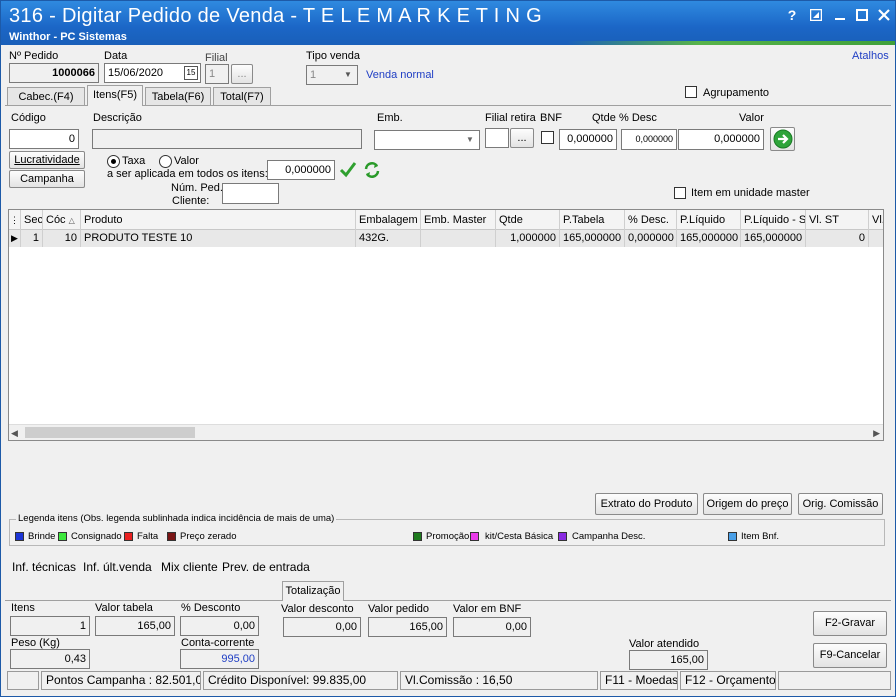  I want to click on num-ped-label-1: Núm. Ped., so click(197, 188).